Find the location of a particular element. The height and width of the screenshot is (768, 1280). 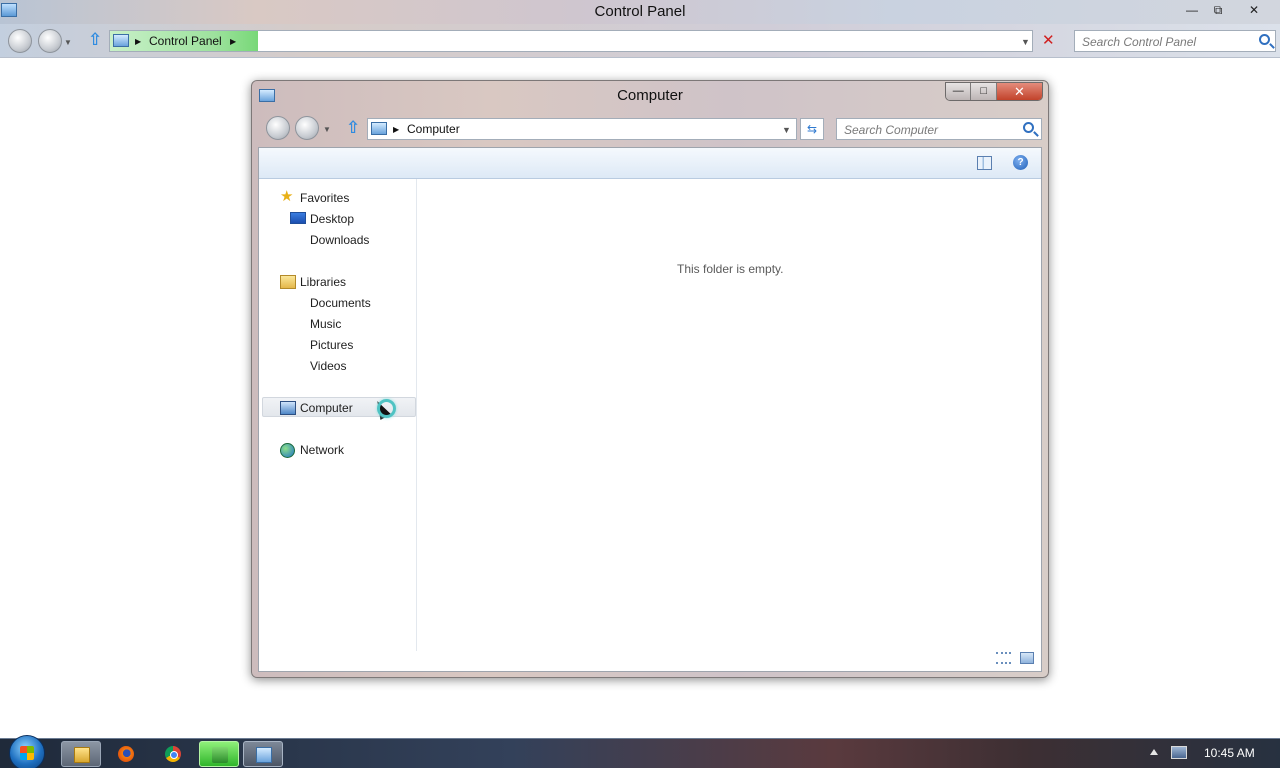

help-icon: ? is located at coordinates (1020, 162).